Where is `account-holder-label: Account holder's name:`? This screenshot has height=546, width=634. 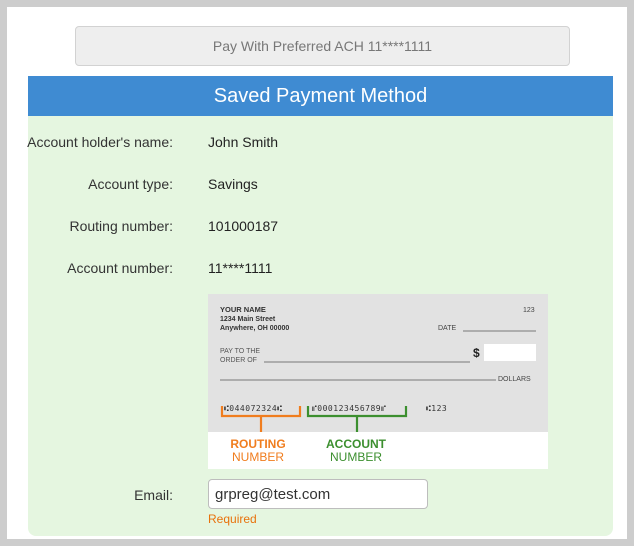
account-holder-label: Account holder's name: is located at coordinates (100, 142).